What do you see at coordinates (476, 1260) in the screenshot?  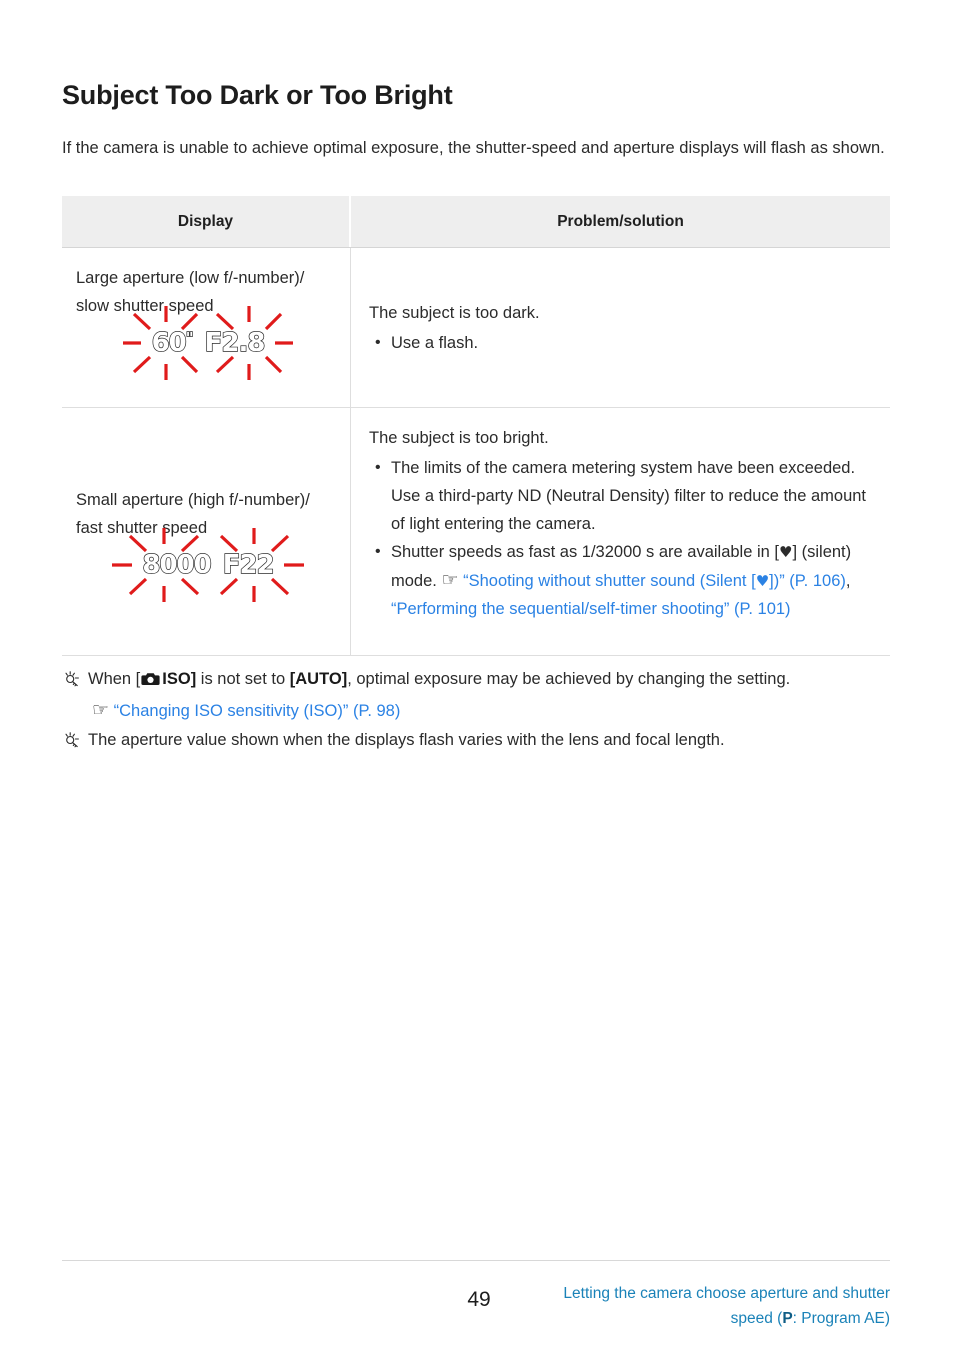 I see `footer-divider` at bounding box center [476, 1260].